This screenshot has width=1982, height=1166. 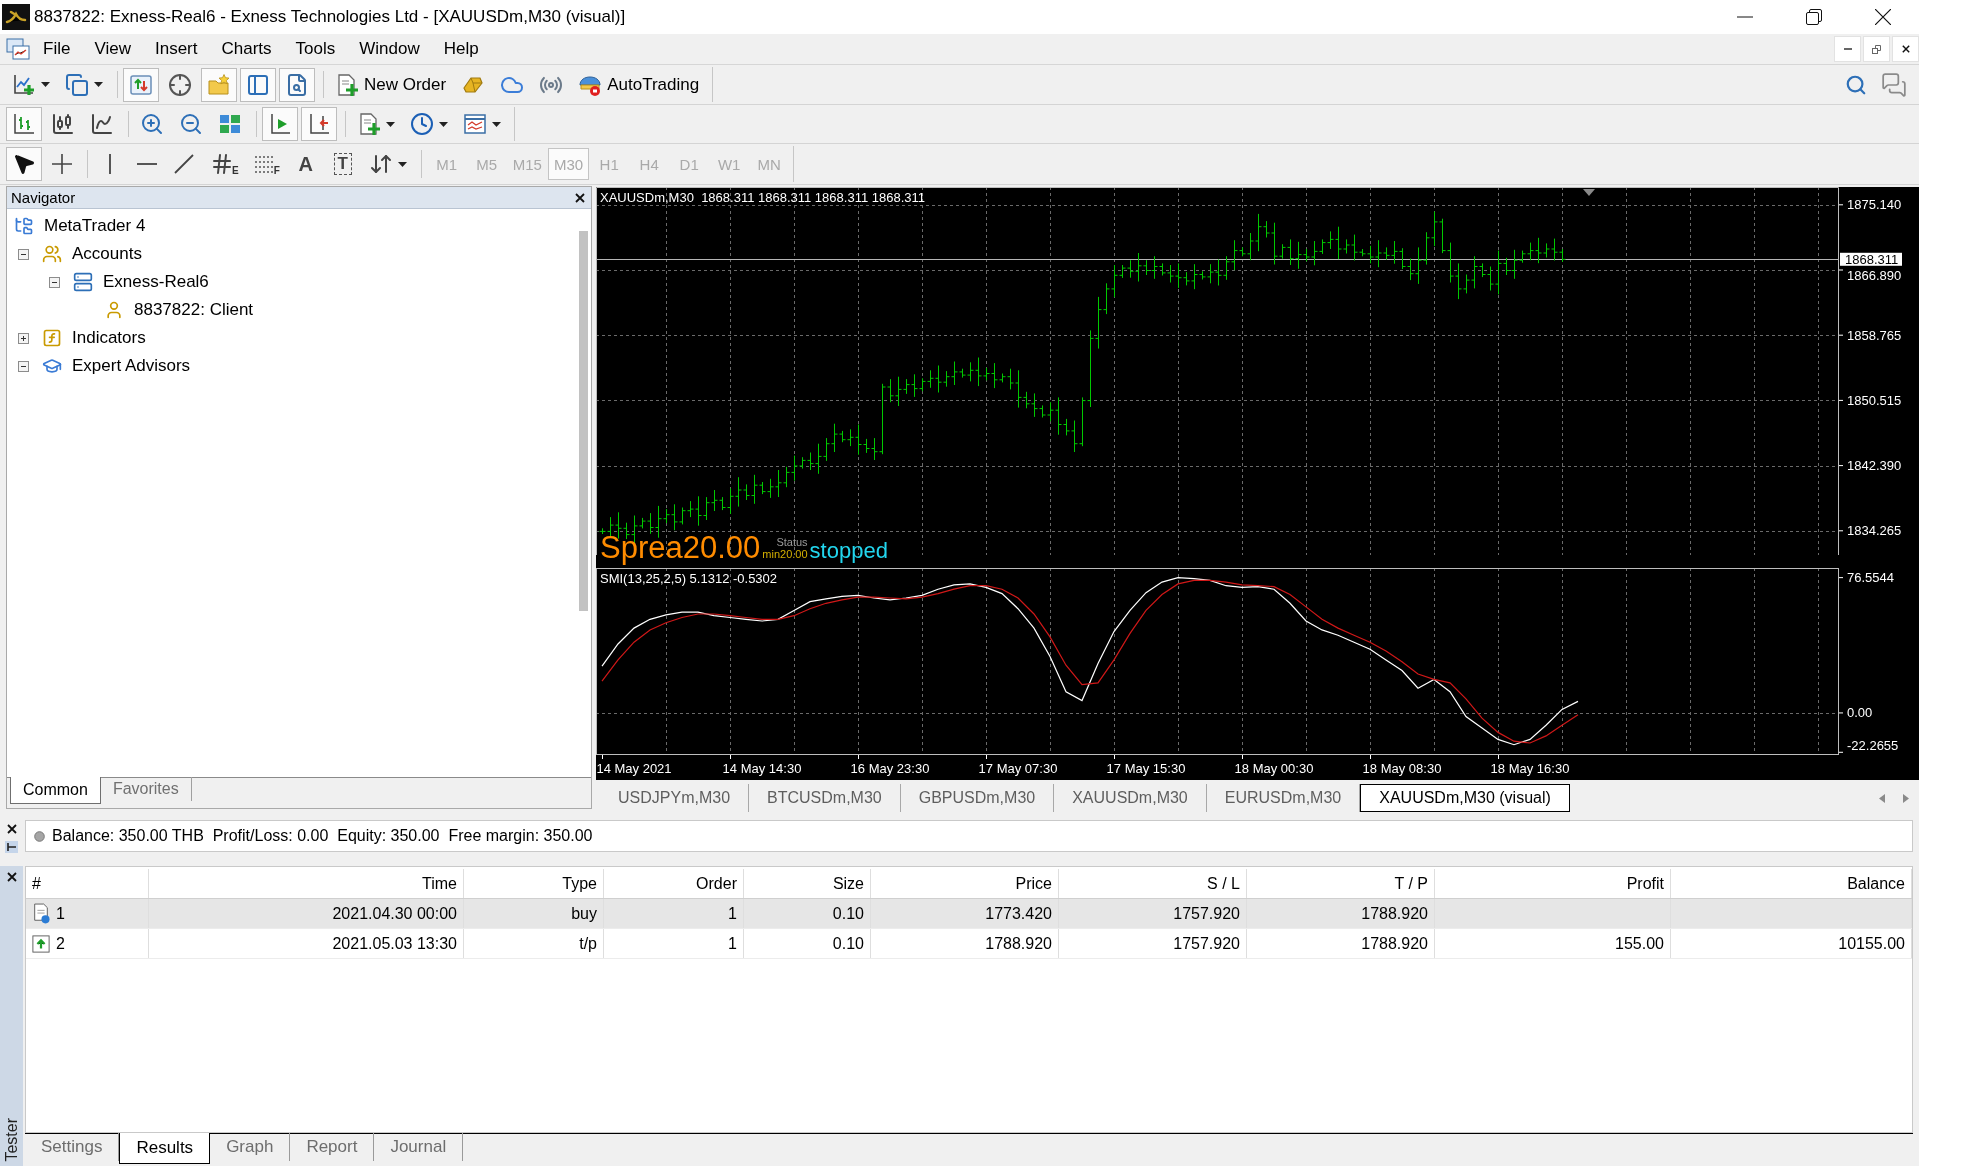 What do you see at coordinates (315, 49) in the screenshot?
I see `menu-item: Tools` at bounding box center [315, 49].